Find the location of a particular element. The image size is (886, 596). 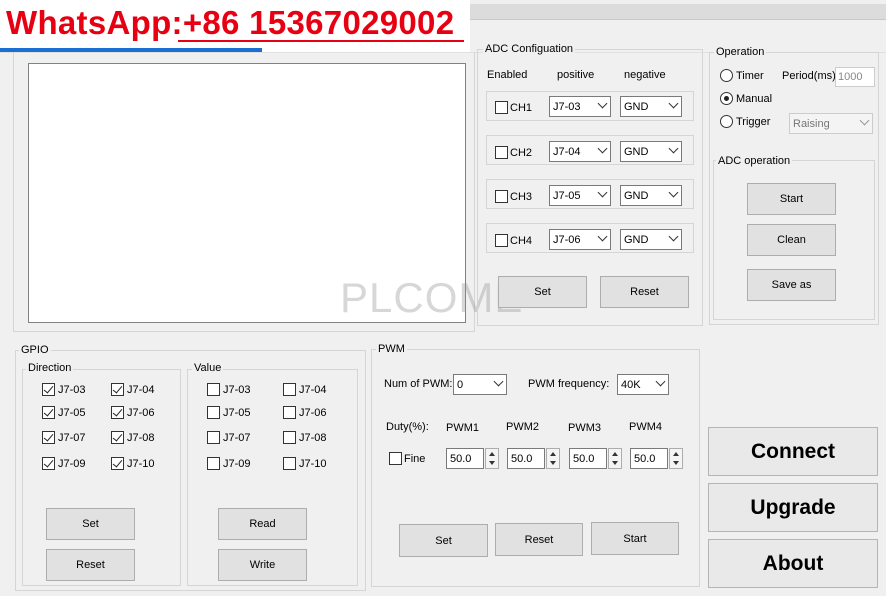

pwm1-duty-input: 50.0 is located at coordinates (465, 458).